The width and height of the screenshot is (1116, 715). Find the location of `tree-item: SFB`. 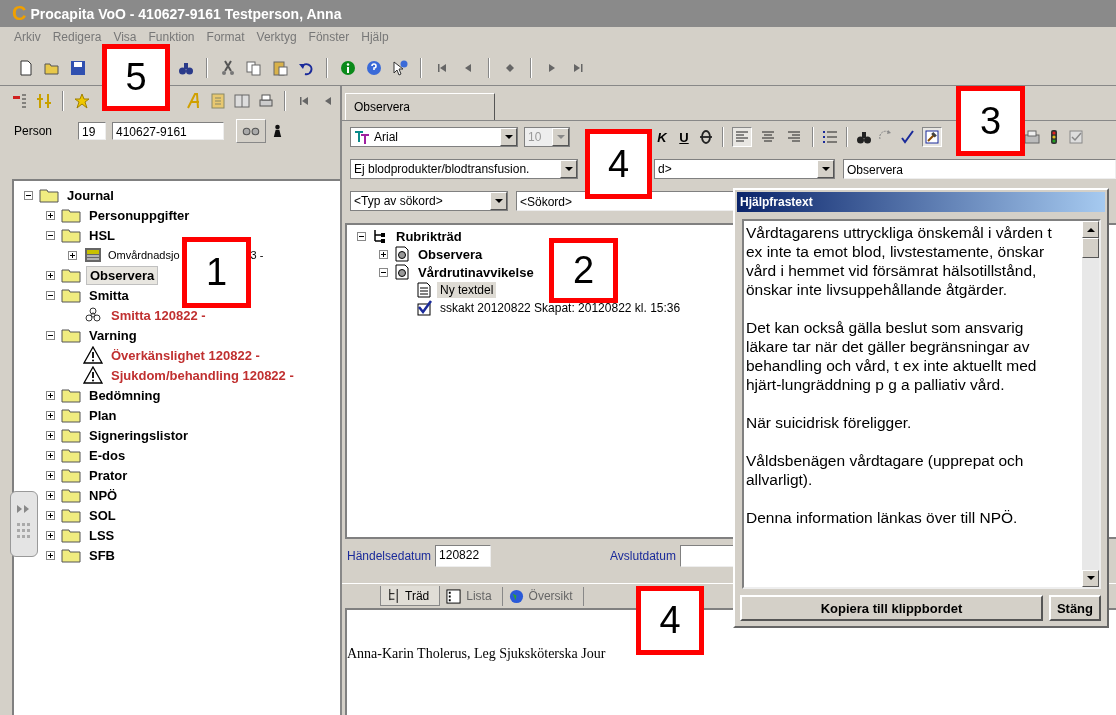

tree-item: SFB is located at coordinates (102, 555).